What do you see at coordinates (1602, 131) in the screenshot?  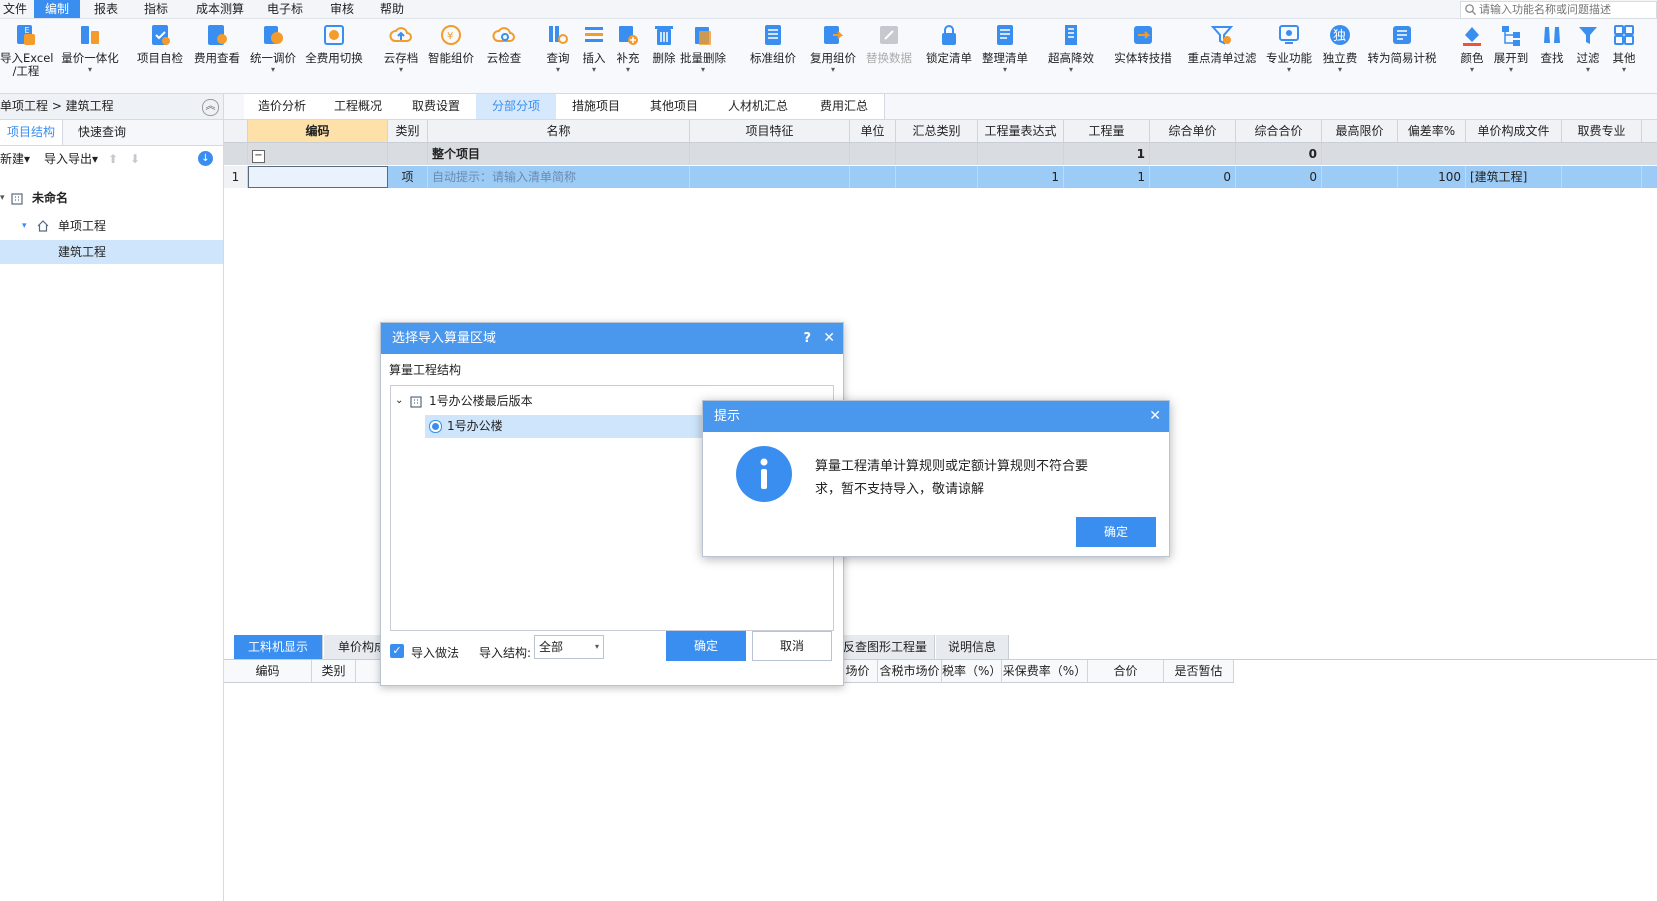 I see `header-fee-specialty: 取费专业` at bounding box center [1602, 131].